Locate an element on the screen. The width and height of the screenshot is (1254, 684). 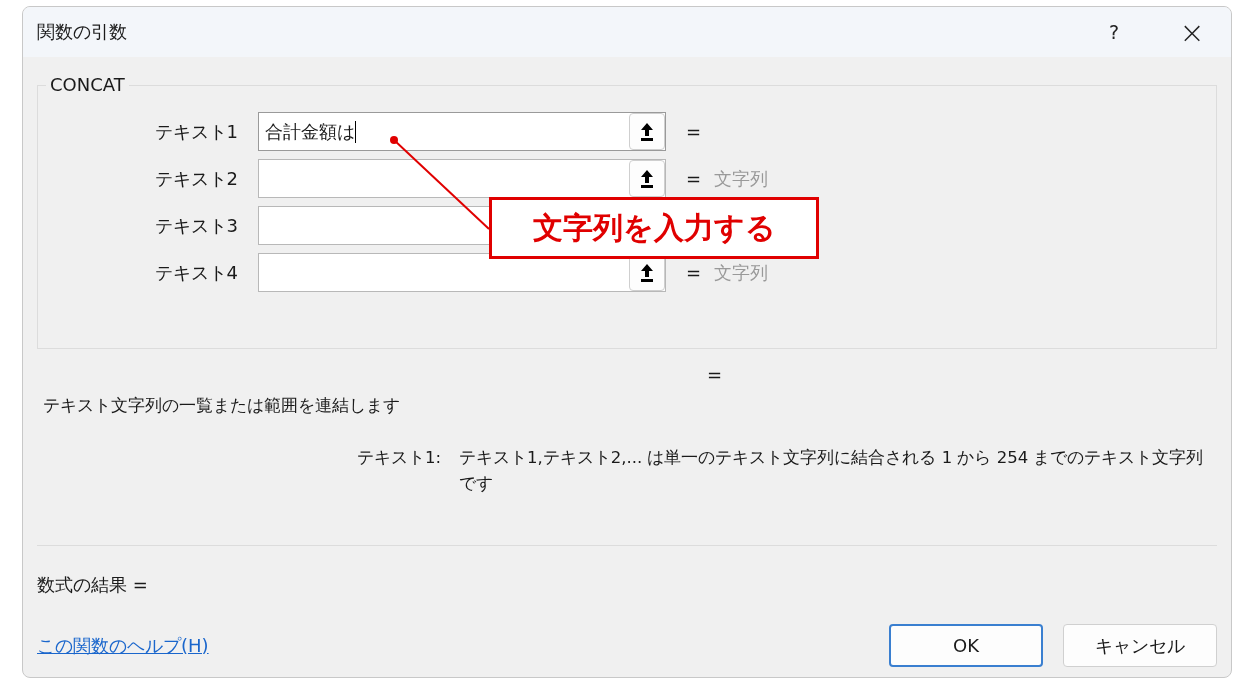
argument-label: テキスト4 is located at coordinates (196, 272).